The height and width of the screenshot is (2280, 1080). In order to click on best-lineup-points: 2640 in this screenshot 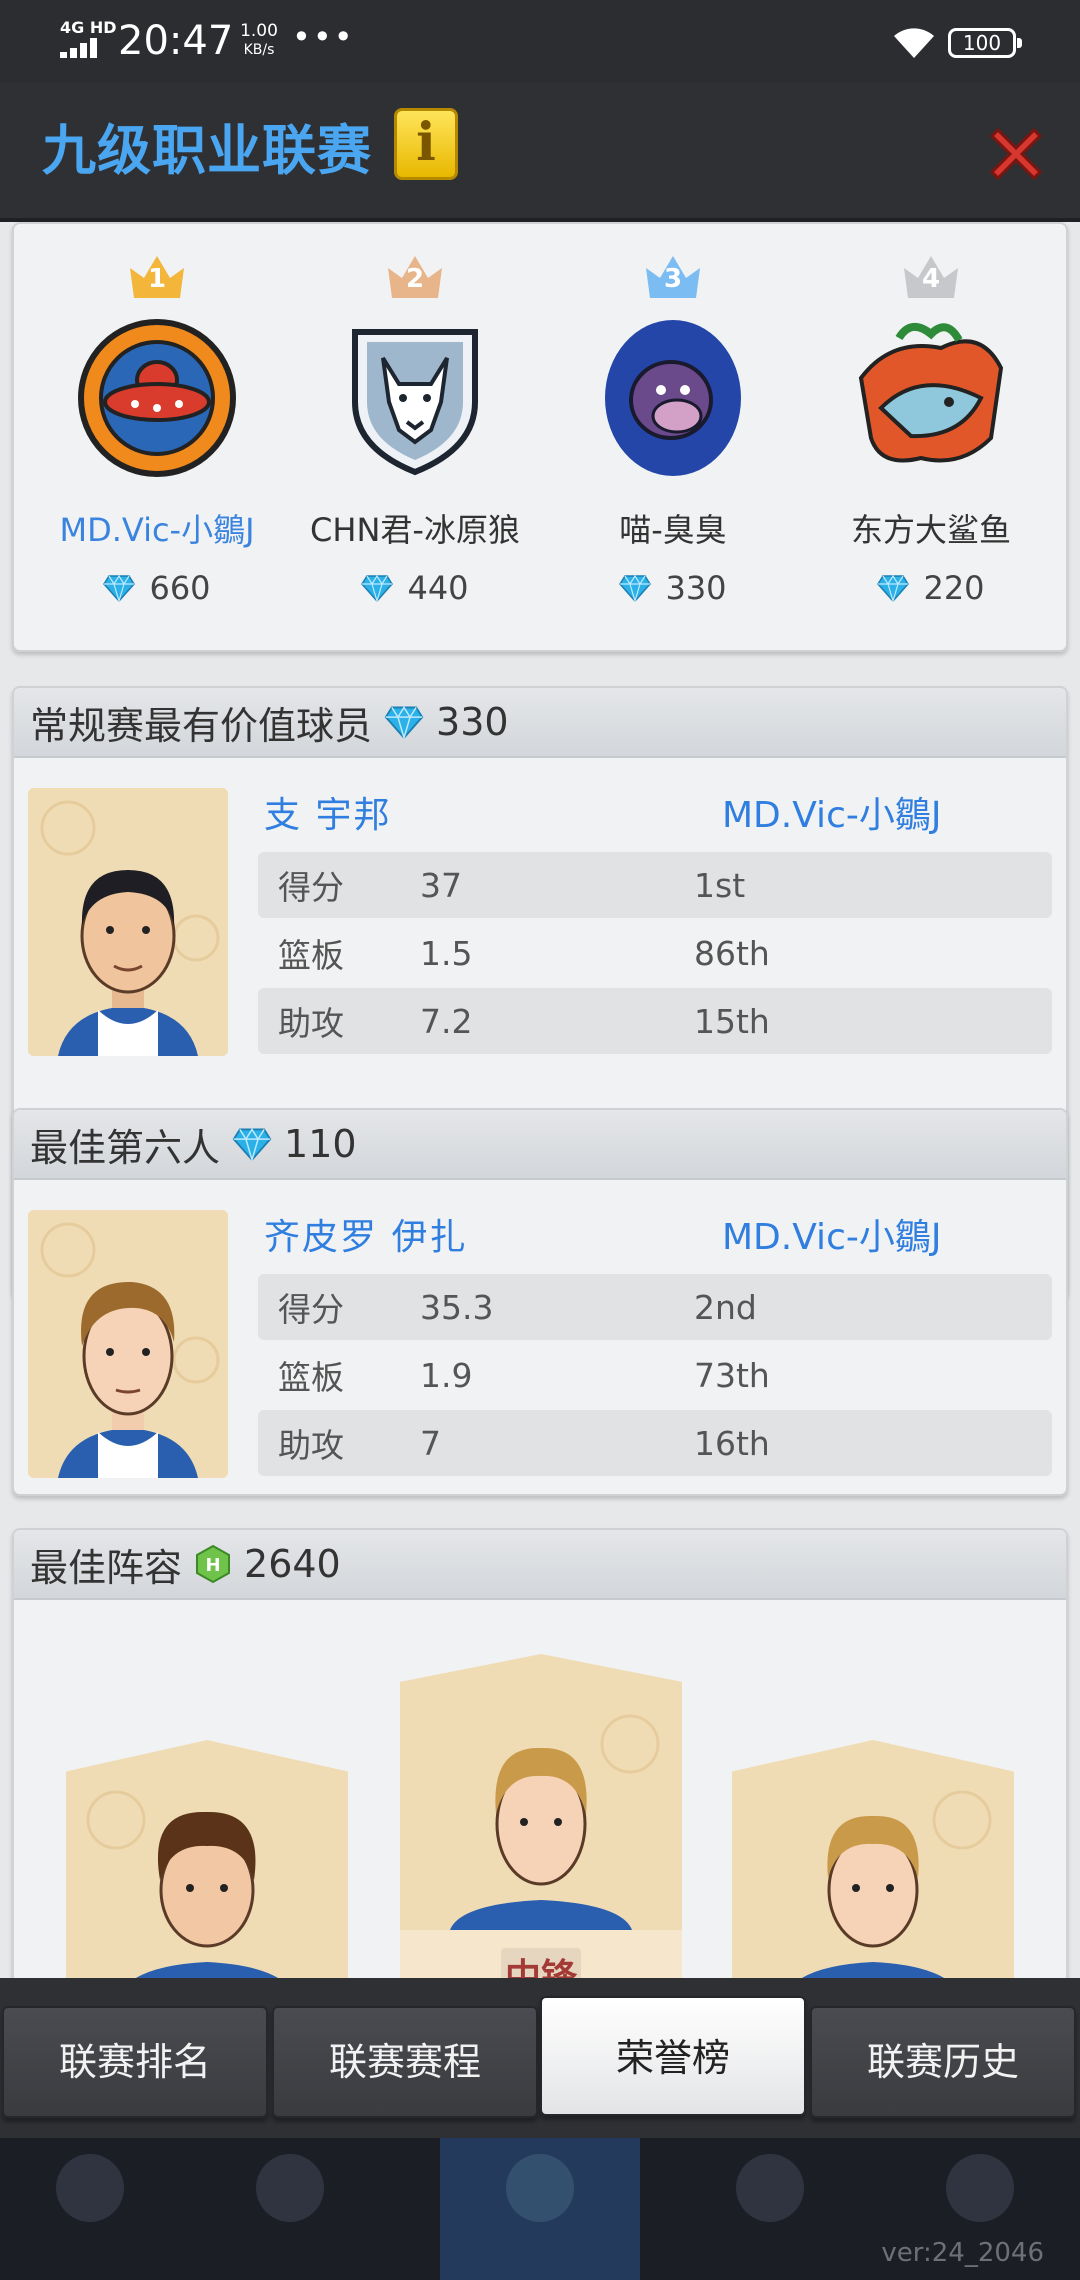, I will do `click(292, 1564)`.